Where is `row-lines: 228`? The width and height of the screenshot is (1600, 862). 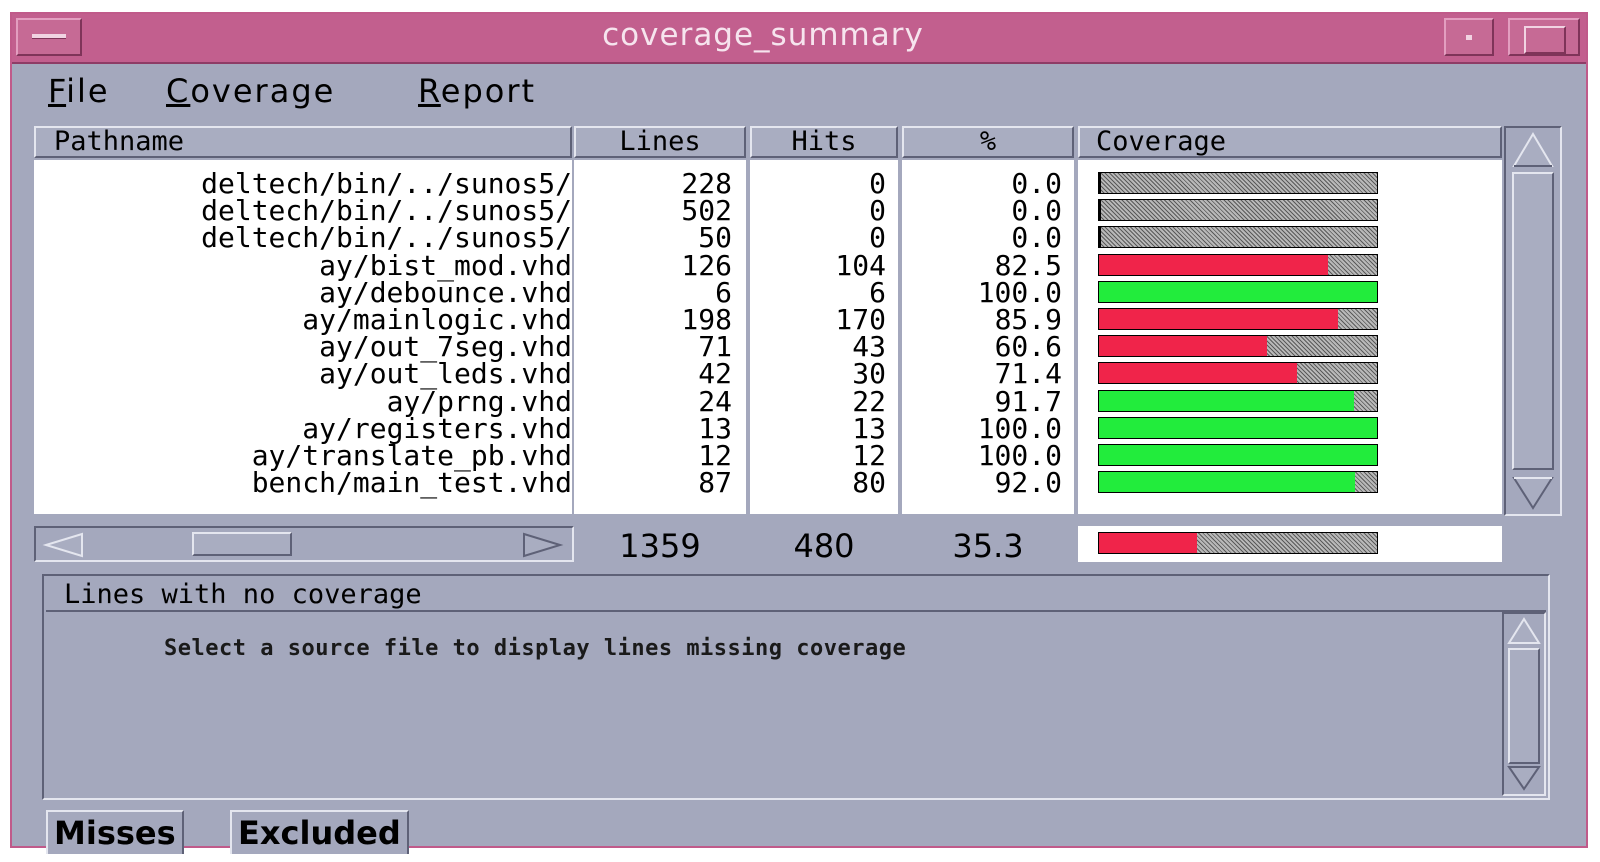
row-lines: 228 is located at coordinates (706, 183).